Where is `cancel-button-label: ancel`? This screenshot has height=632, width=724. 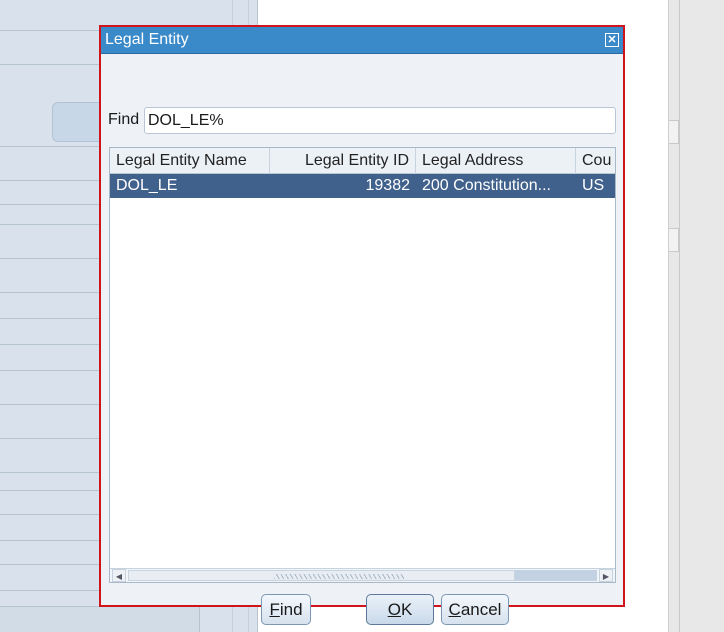
cancel-button-label: ancel is located at coordinates (481, 609).